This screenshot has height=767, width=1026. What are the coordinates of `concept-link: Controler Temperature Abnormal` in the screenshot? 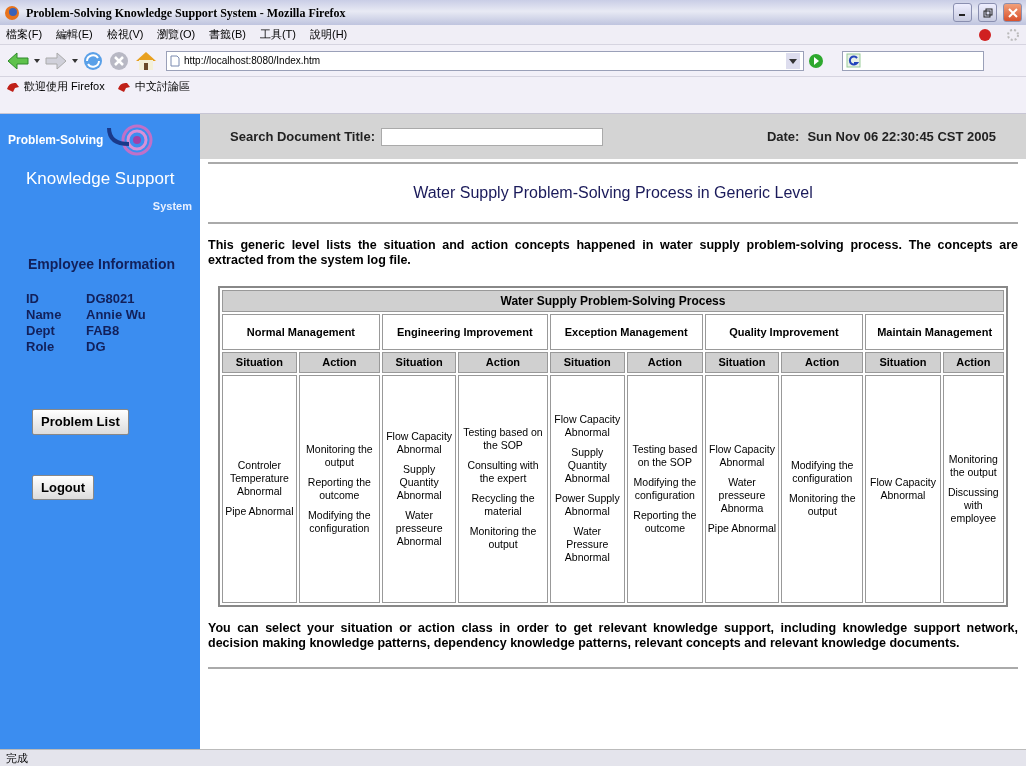 It's located at (259, 478).